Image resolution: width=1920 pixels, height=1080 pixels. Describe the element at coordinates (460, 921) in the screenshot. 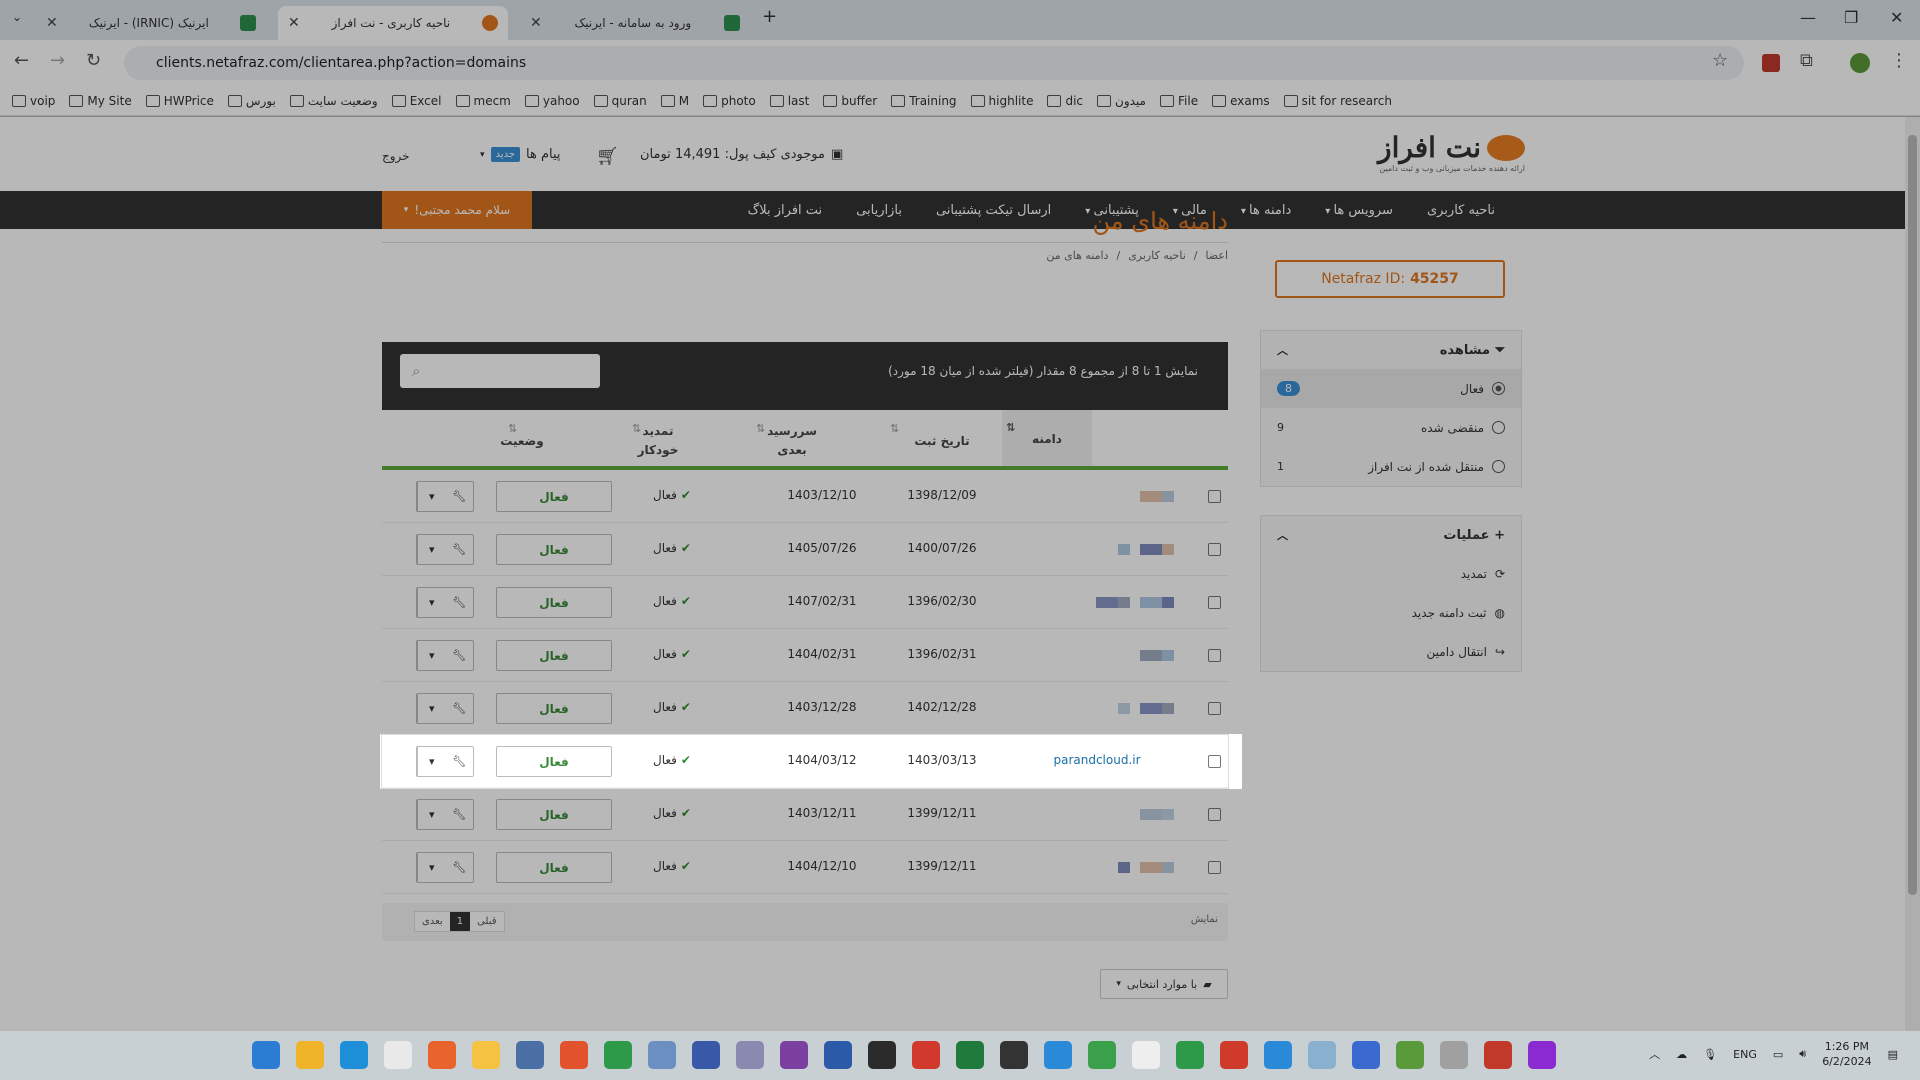

I see `pager-page-1: 1` at that location.